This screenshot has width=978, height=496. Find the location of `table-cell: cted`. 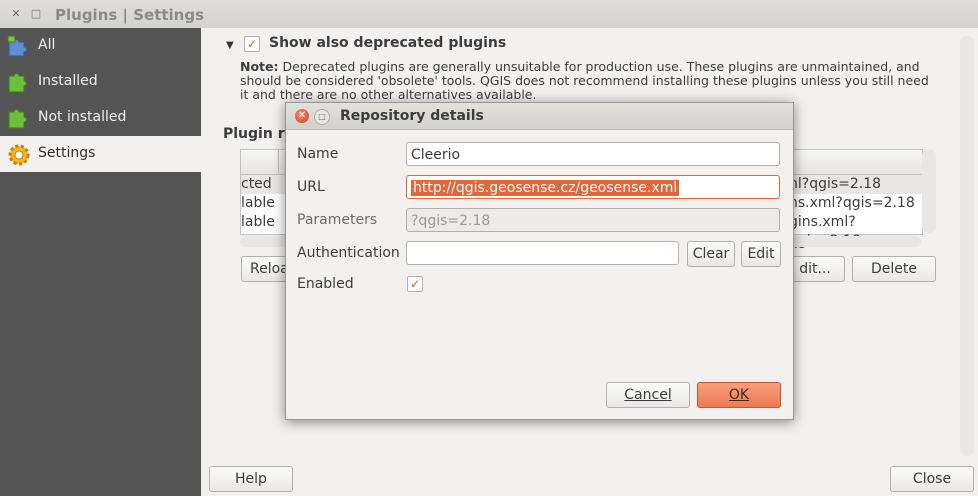

table-cell: cted is located at coordinates (256, 184).